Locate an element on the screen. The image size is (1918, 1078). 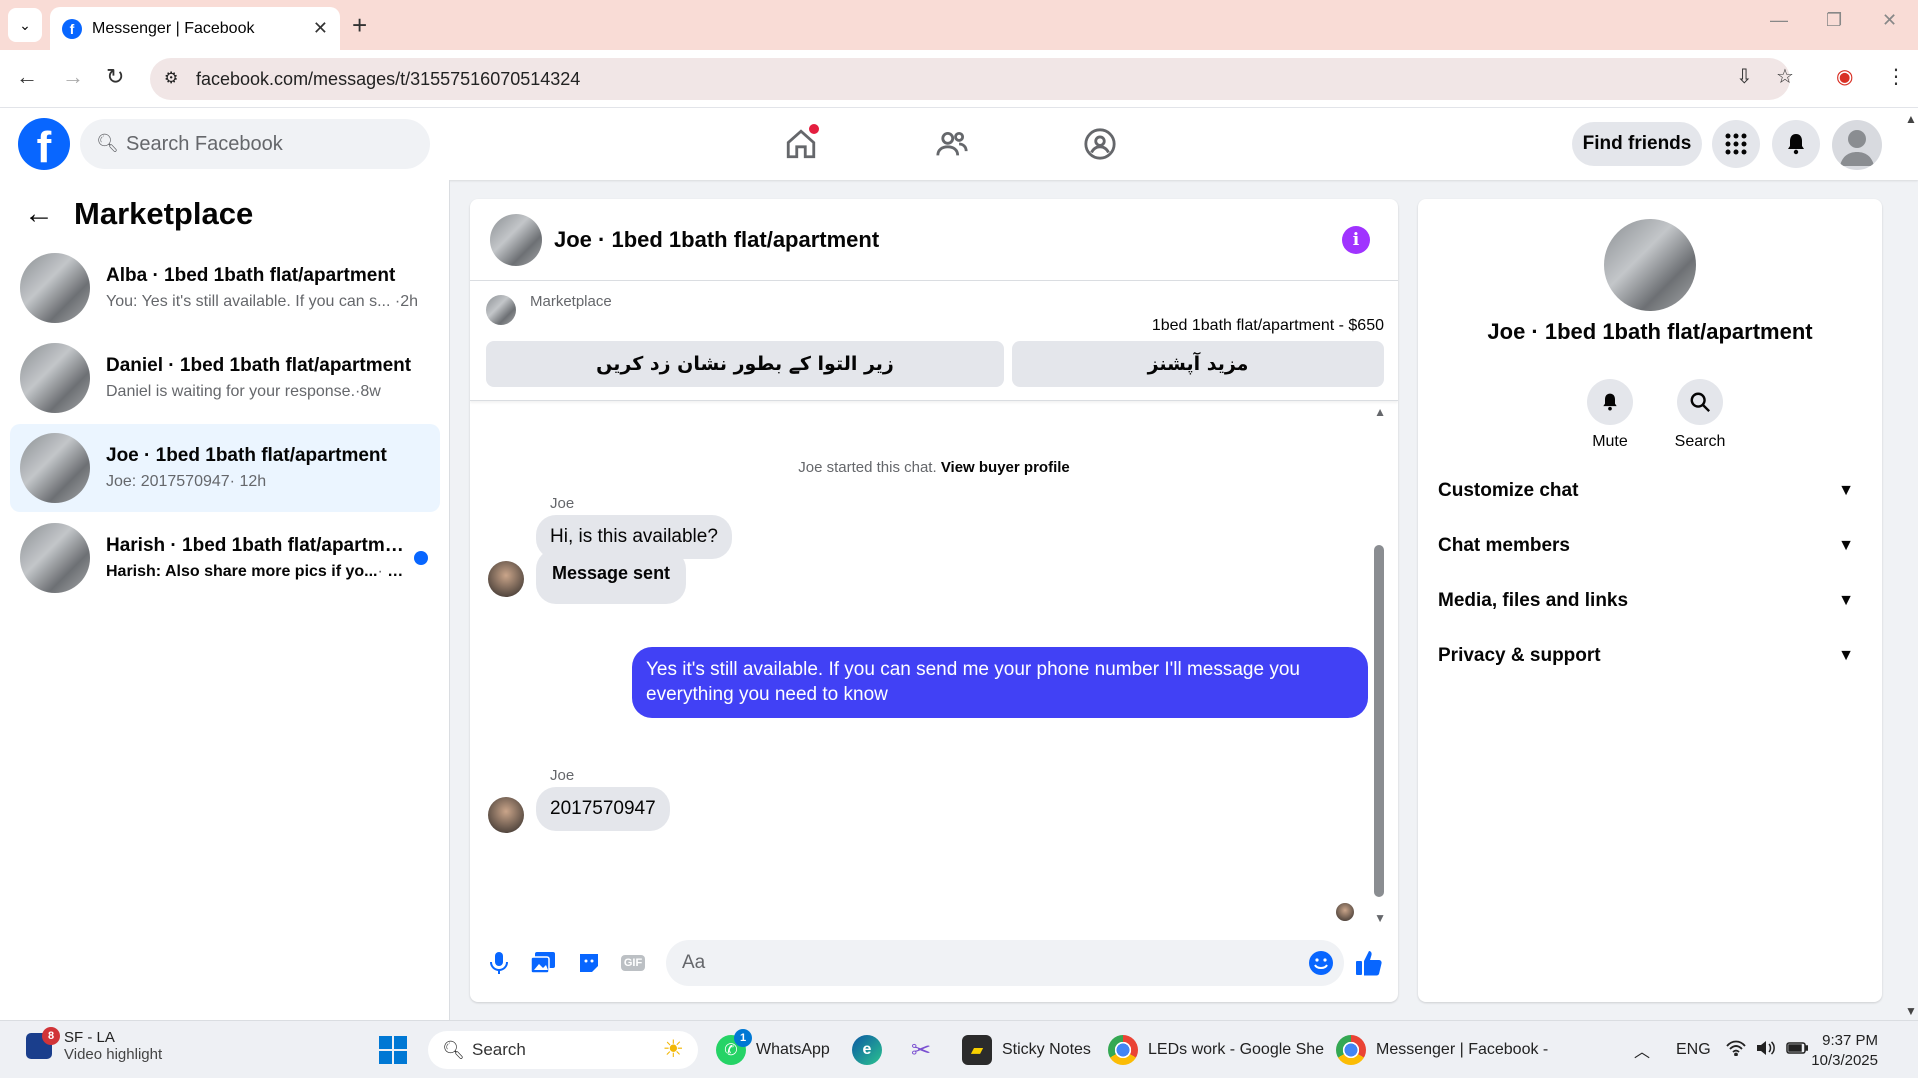
gif-icon: GIF is located at coordinates (633, 963).